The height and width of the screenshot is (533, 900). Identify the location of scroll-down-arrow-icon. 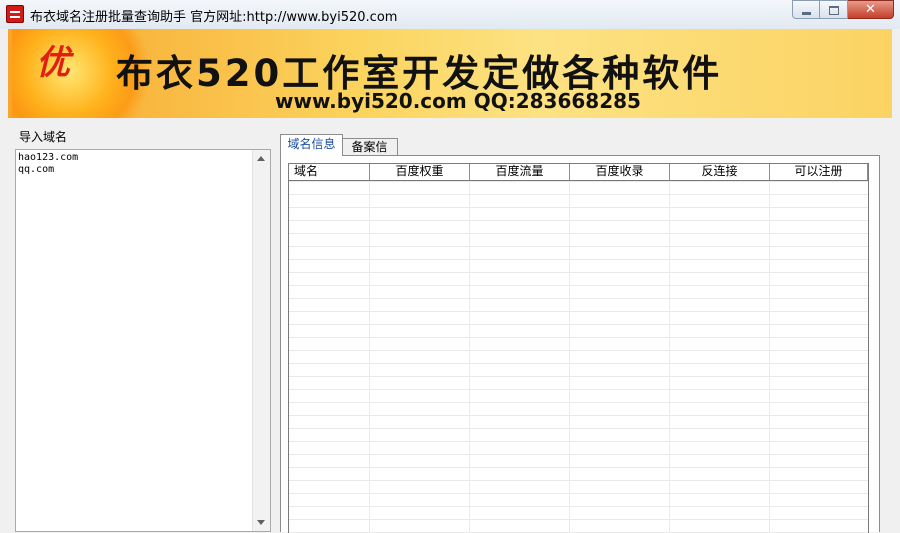
(261, 522).